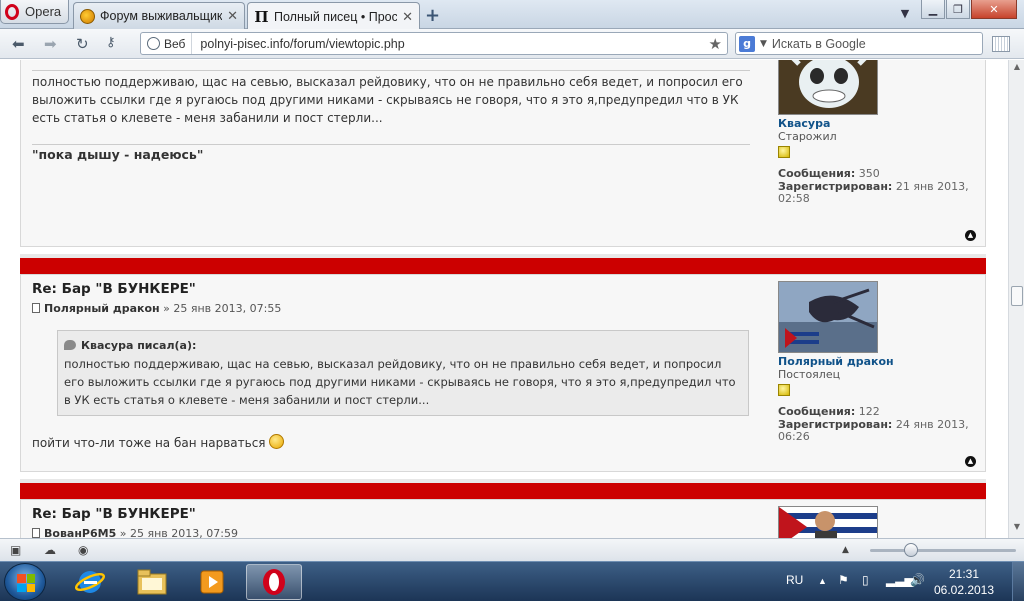 The width and height of the screenshot is (1024, 601). Describe the element at coordinates (274, 582) in the screenshot. I see `opera-taskbar-icon` at that location.